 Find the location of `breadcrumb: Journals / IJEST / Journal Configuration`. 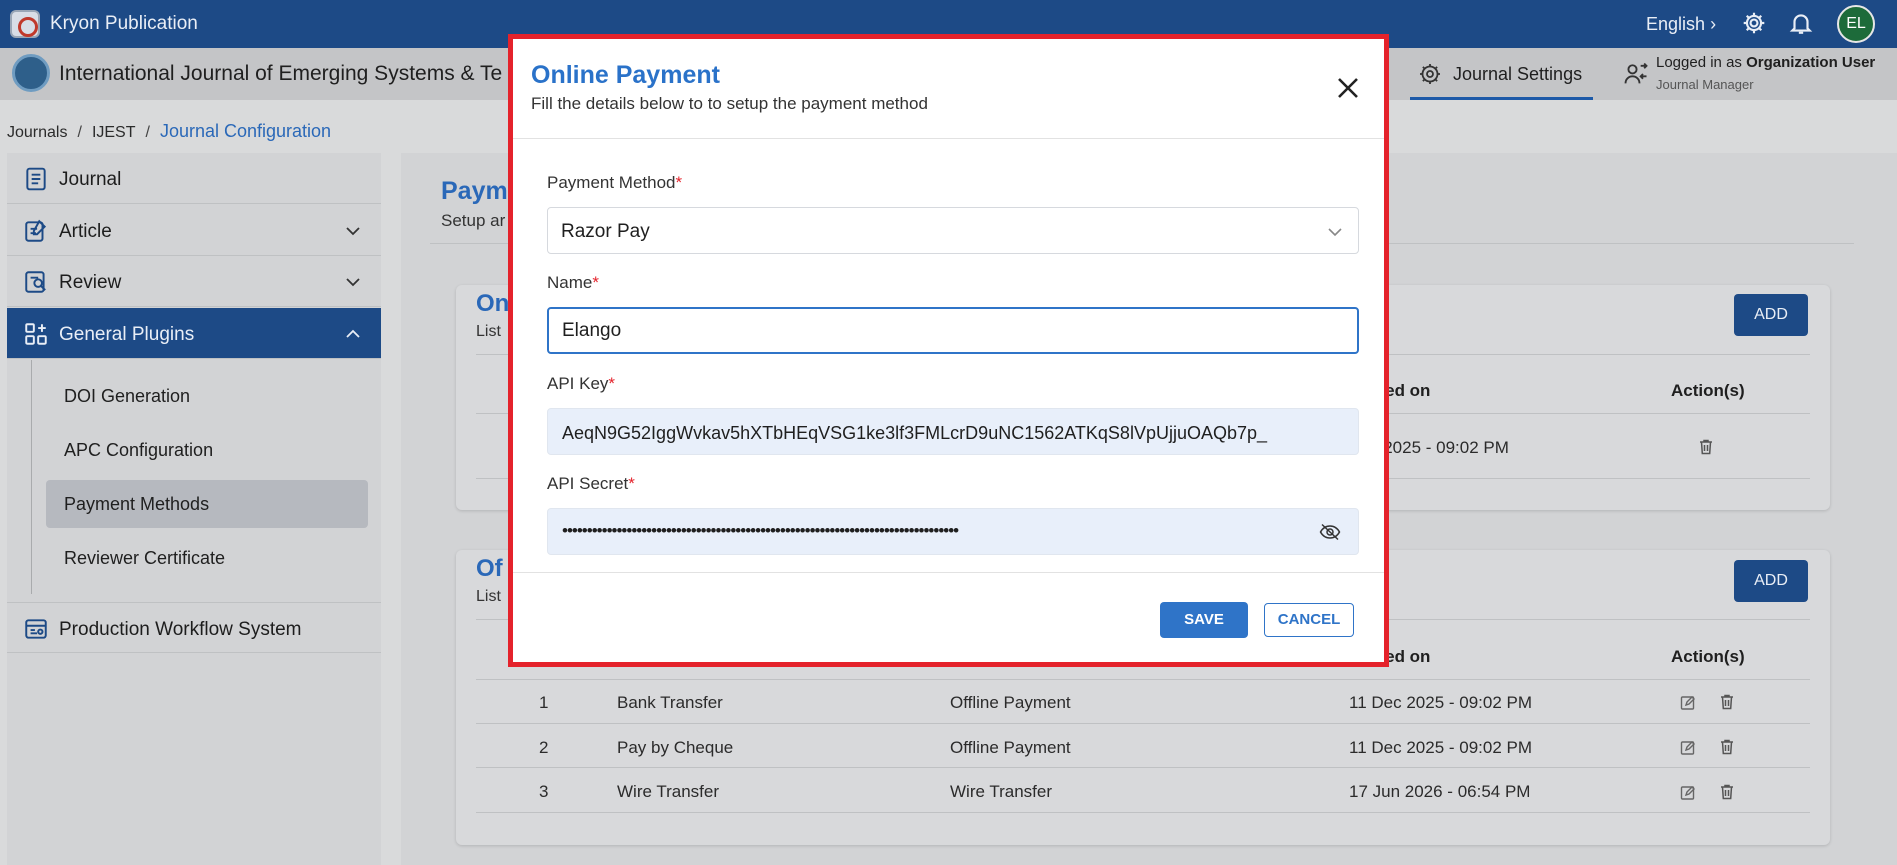

breadcrumb: Journals / IJEST / Journal Configuration is located at coordinates (169, 131).